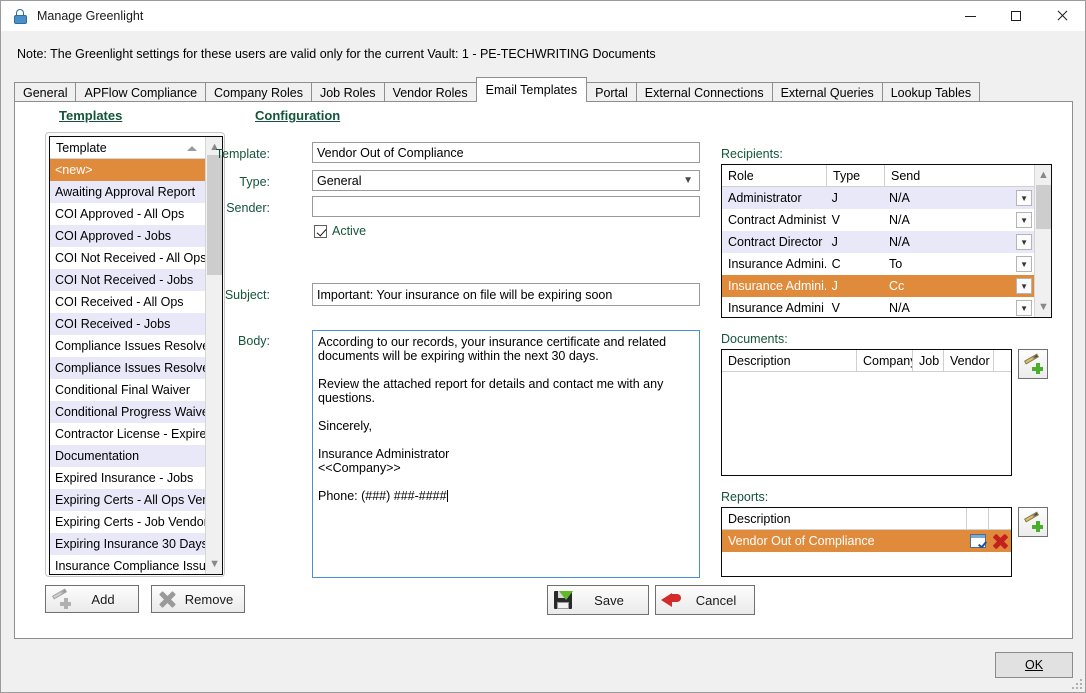  I want to click on list-item: COI Approved - Jobs, so click(128, 236).